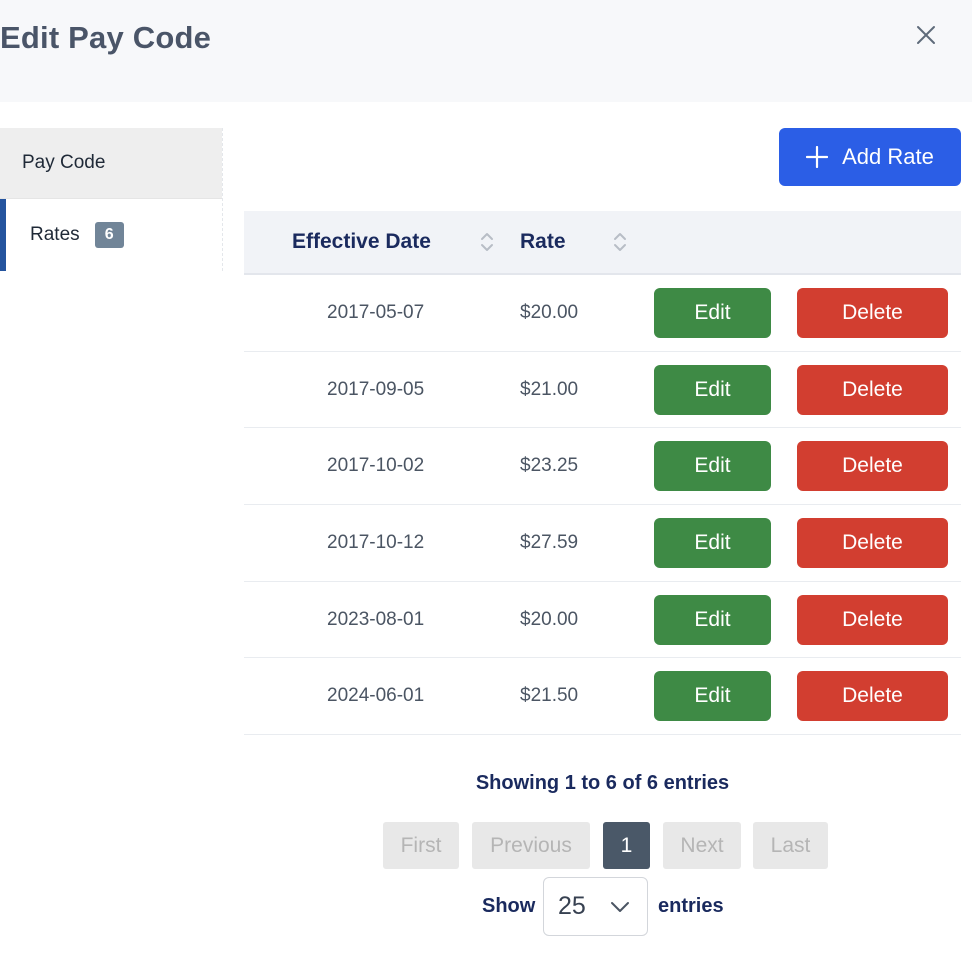 The image size is (972, 964). Describe the element at coordinates (817, 157) in the screenshot. I see `plus-icon` at that location.